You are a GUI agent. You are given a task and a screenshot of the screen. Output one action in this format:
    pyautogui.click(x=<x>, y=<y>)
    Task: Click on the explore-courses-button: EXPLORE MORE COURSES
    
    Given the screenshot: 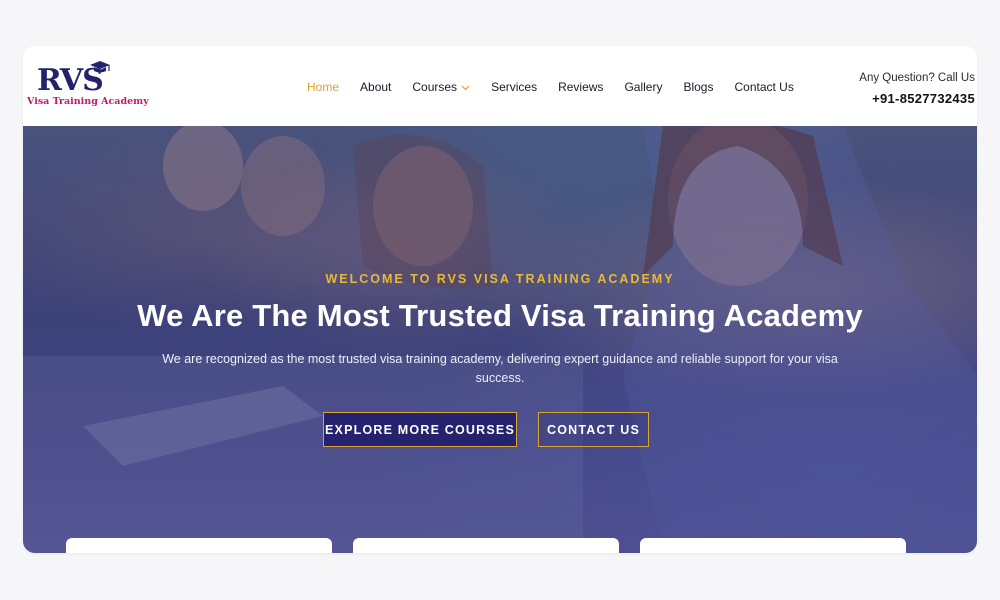 What is the action you would take?
    pyautogui.click(x=420, y=429)
    